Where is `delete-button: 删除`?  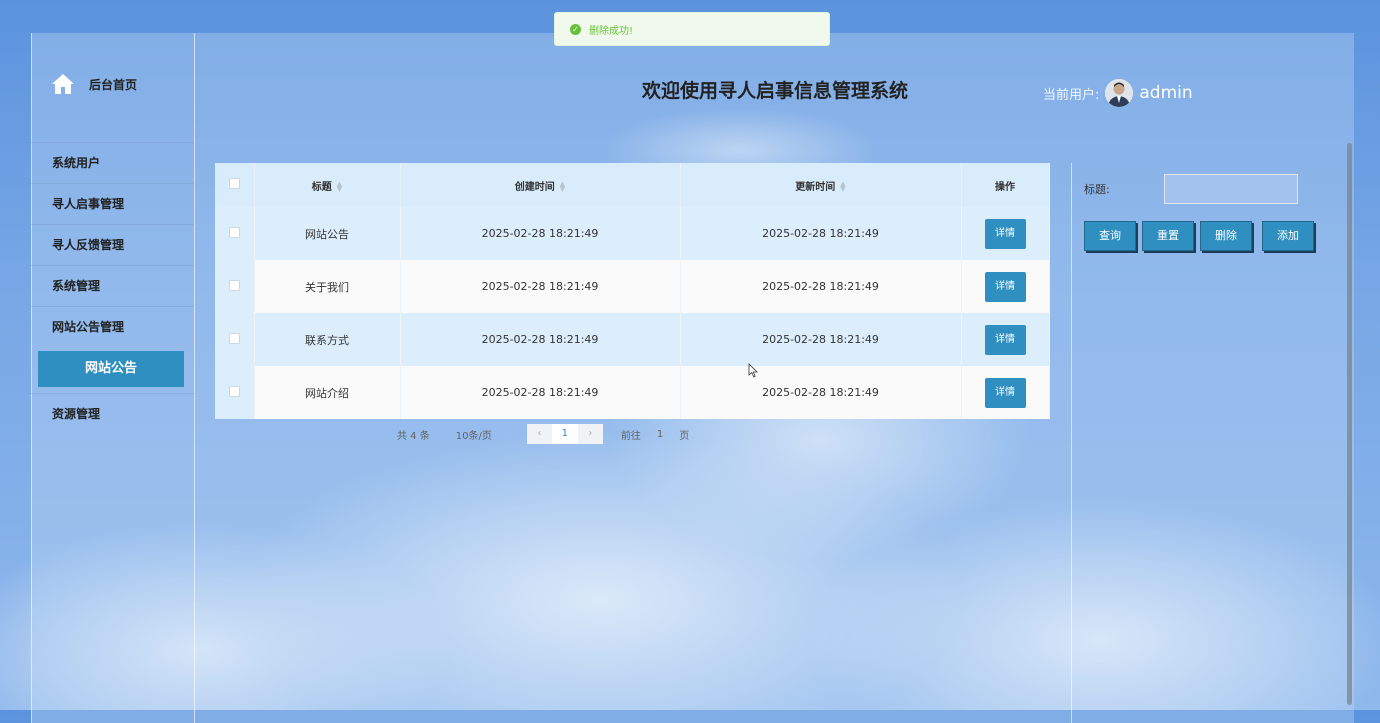 delete-button: 删除 is located at coordinates (1226, 236).